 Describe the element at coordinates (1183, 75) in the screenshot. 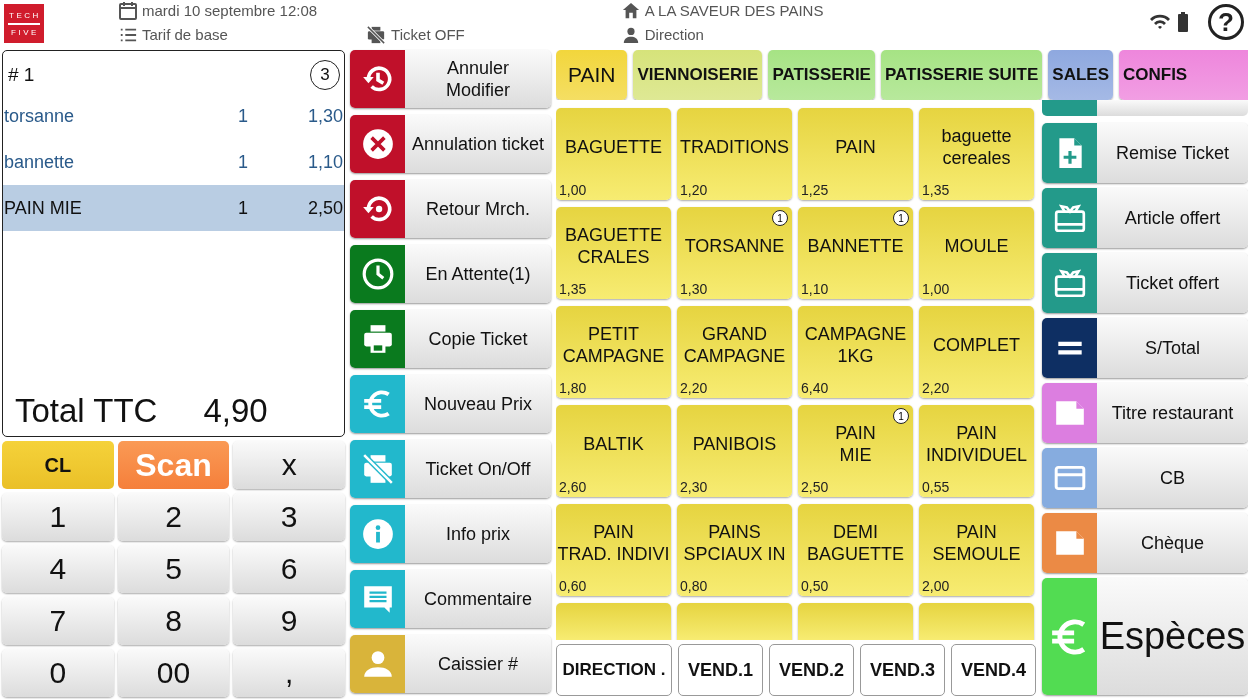

I see `category-tab: CONFIS` at that location.